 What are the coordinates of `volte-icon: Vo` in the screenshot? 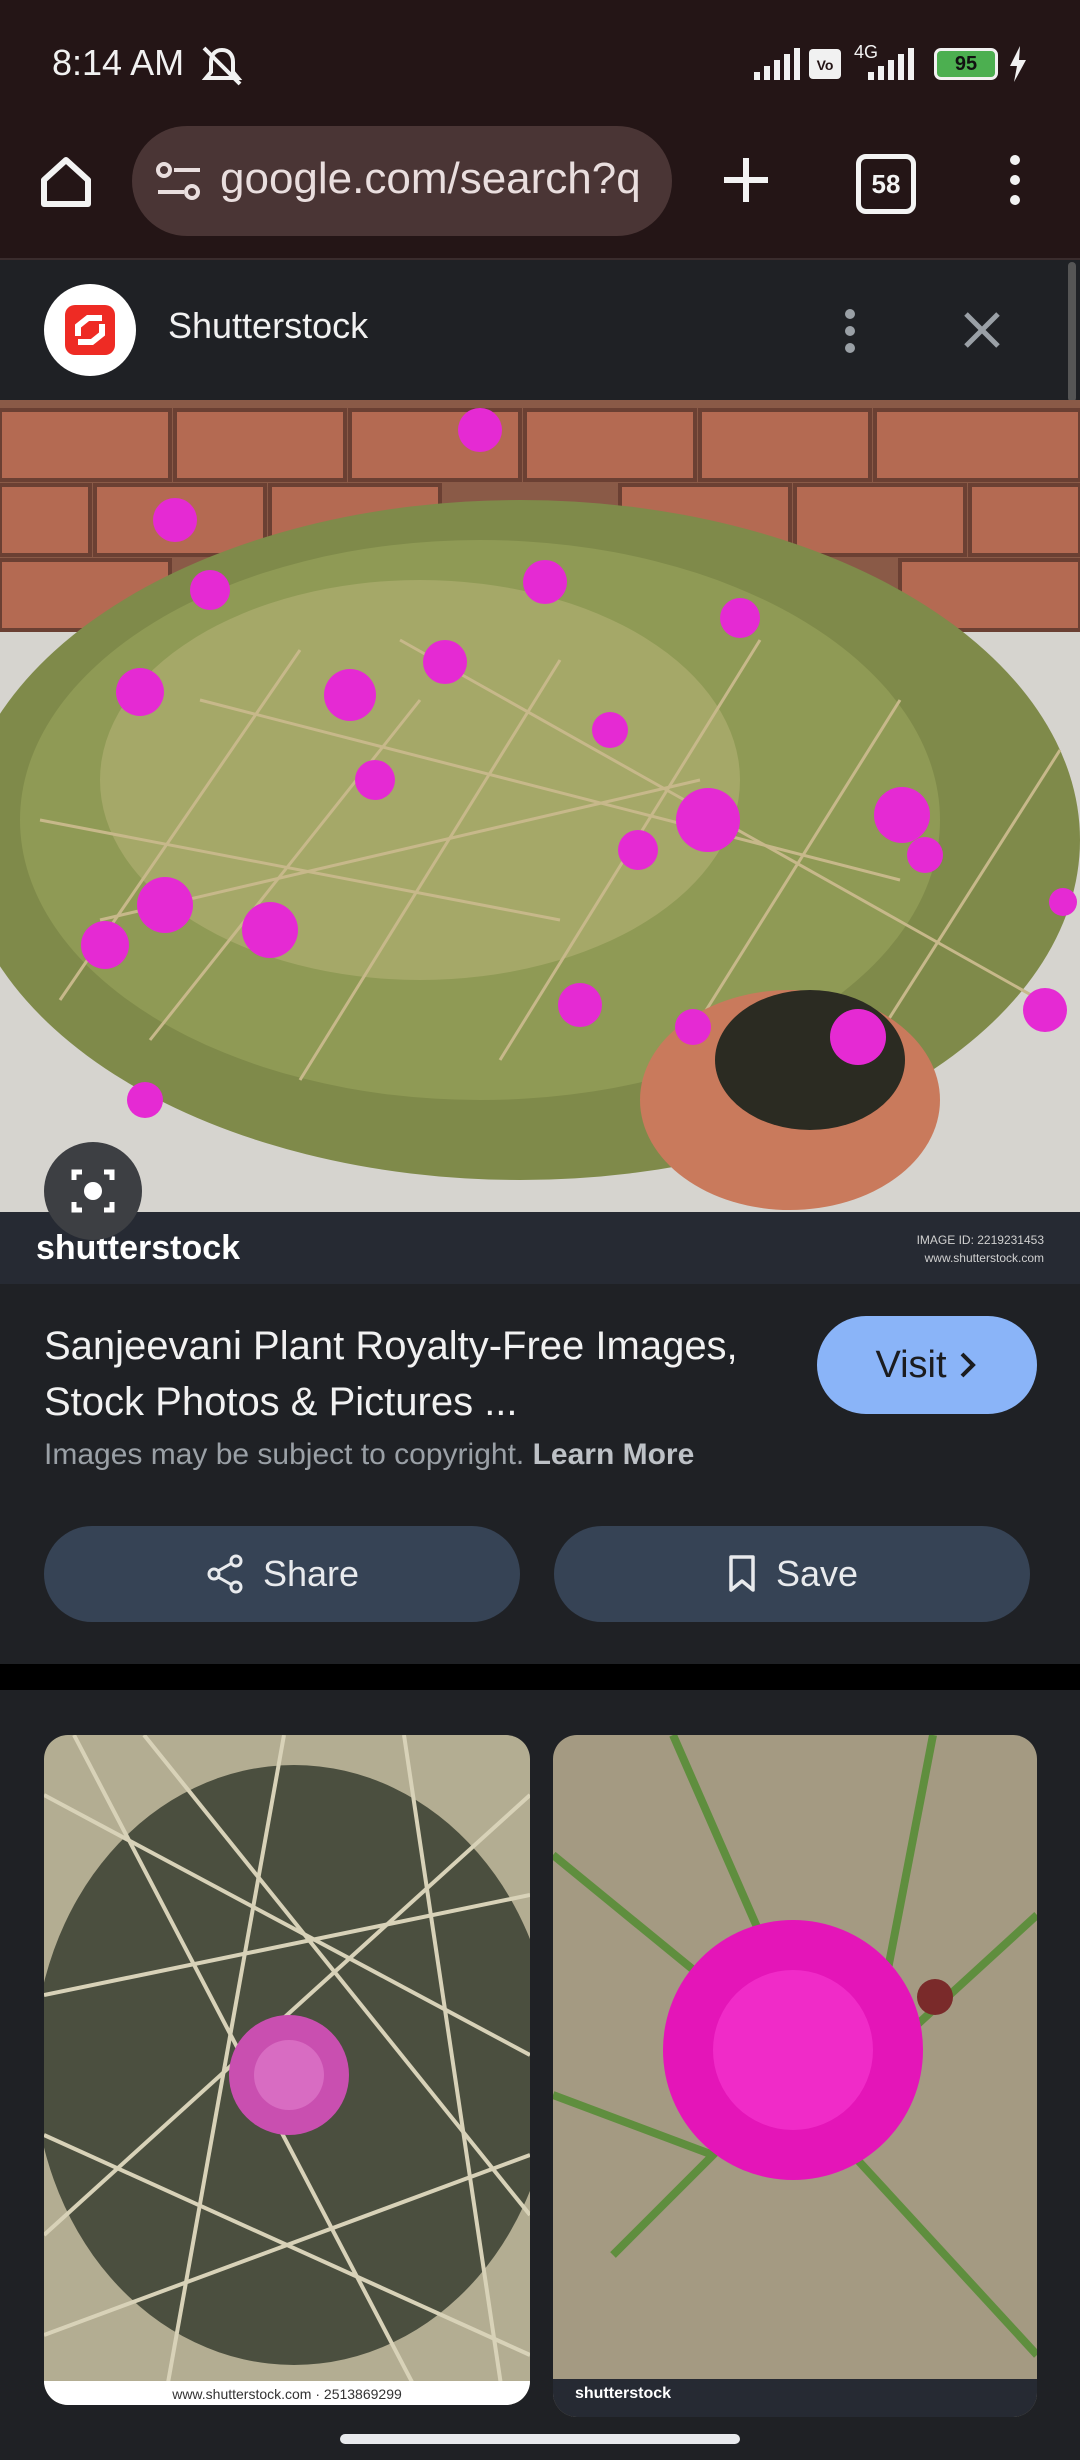 It's located at (825, 64).